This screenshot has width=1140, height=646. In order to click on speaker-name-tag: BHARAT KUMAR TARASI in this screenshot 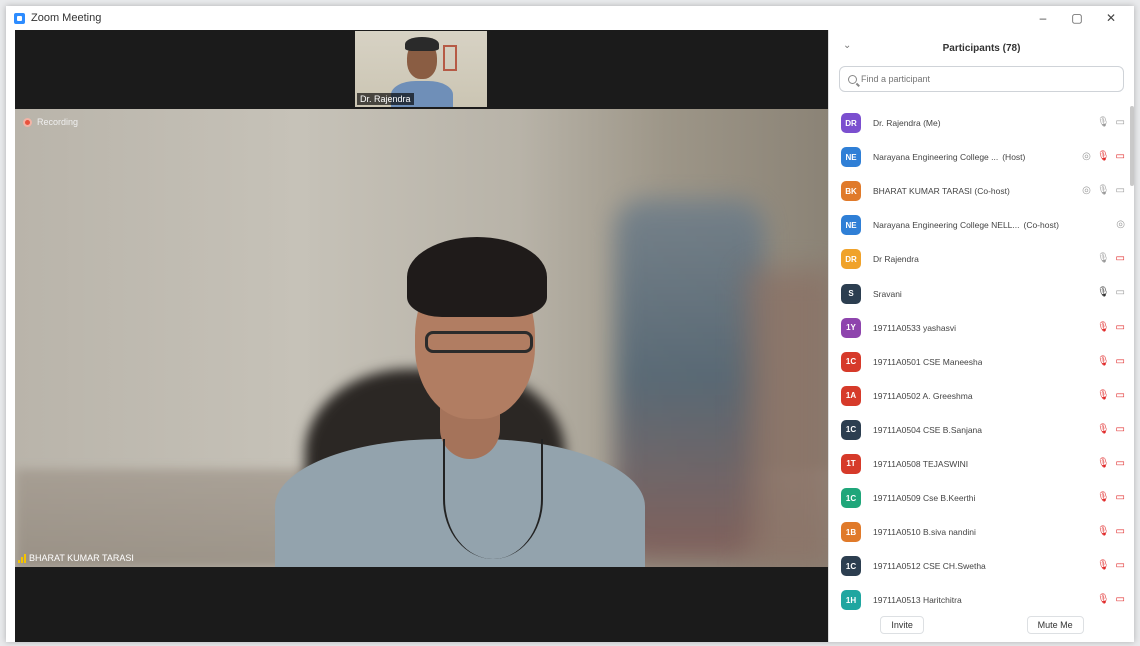, I will do `click(76, 558)`.